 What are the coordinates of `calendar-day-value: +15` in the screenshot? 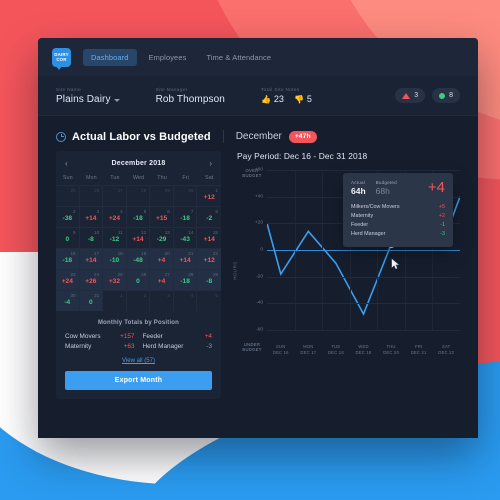 It's located at (161, 218).